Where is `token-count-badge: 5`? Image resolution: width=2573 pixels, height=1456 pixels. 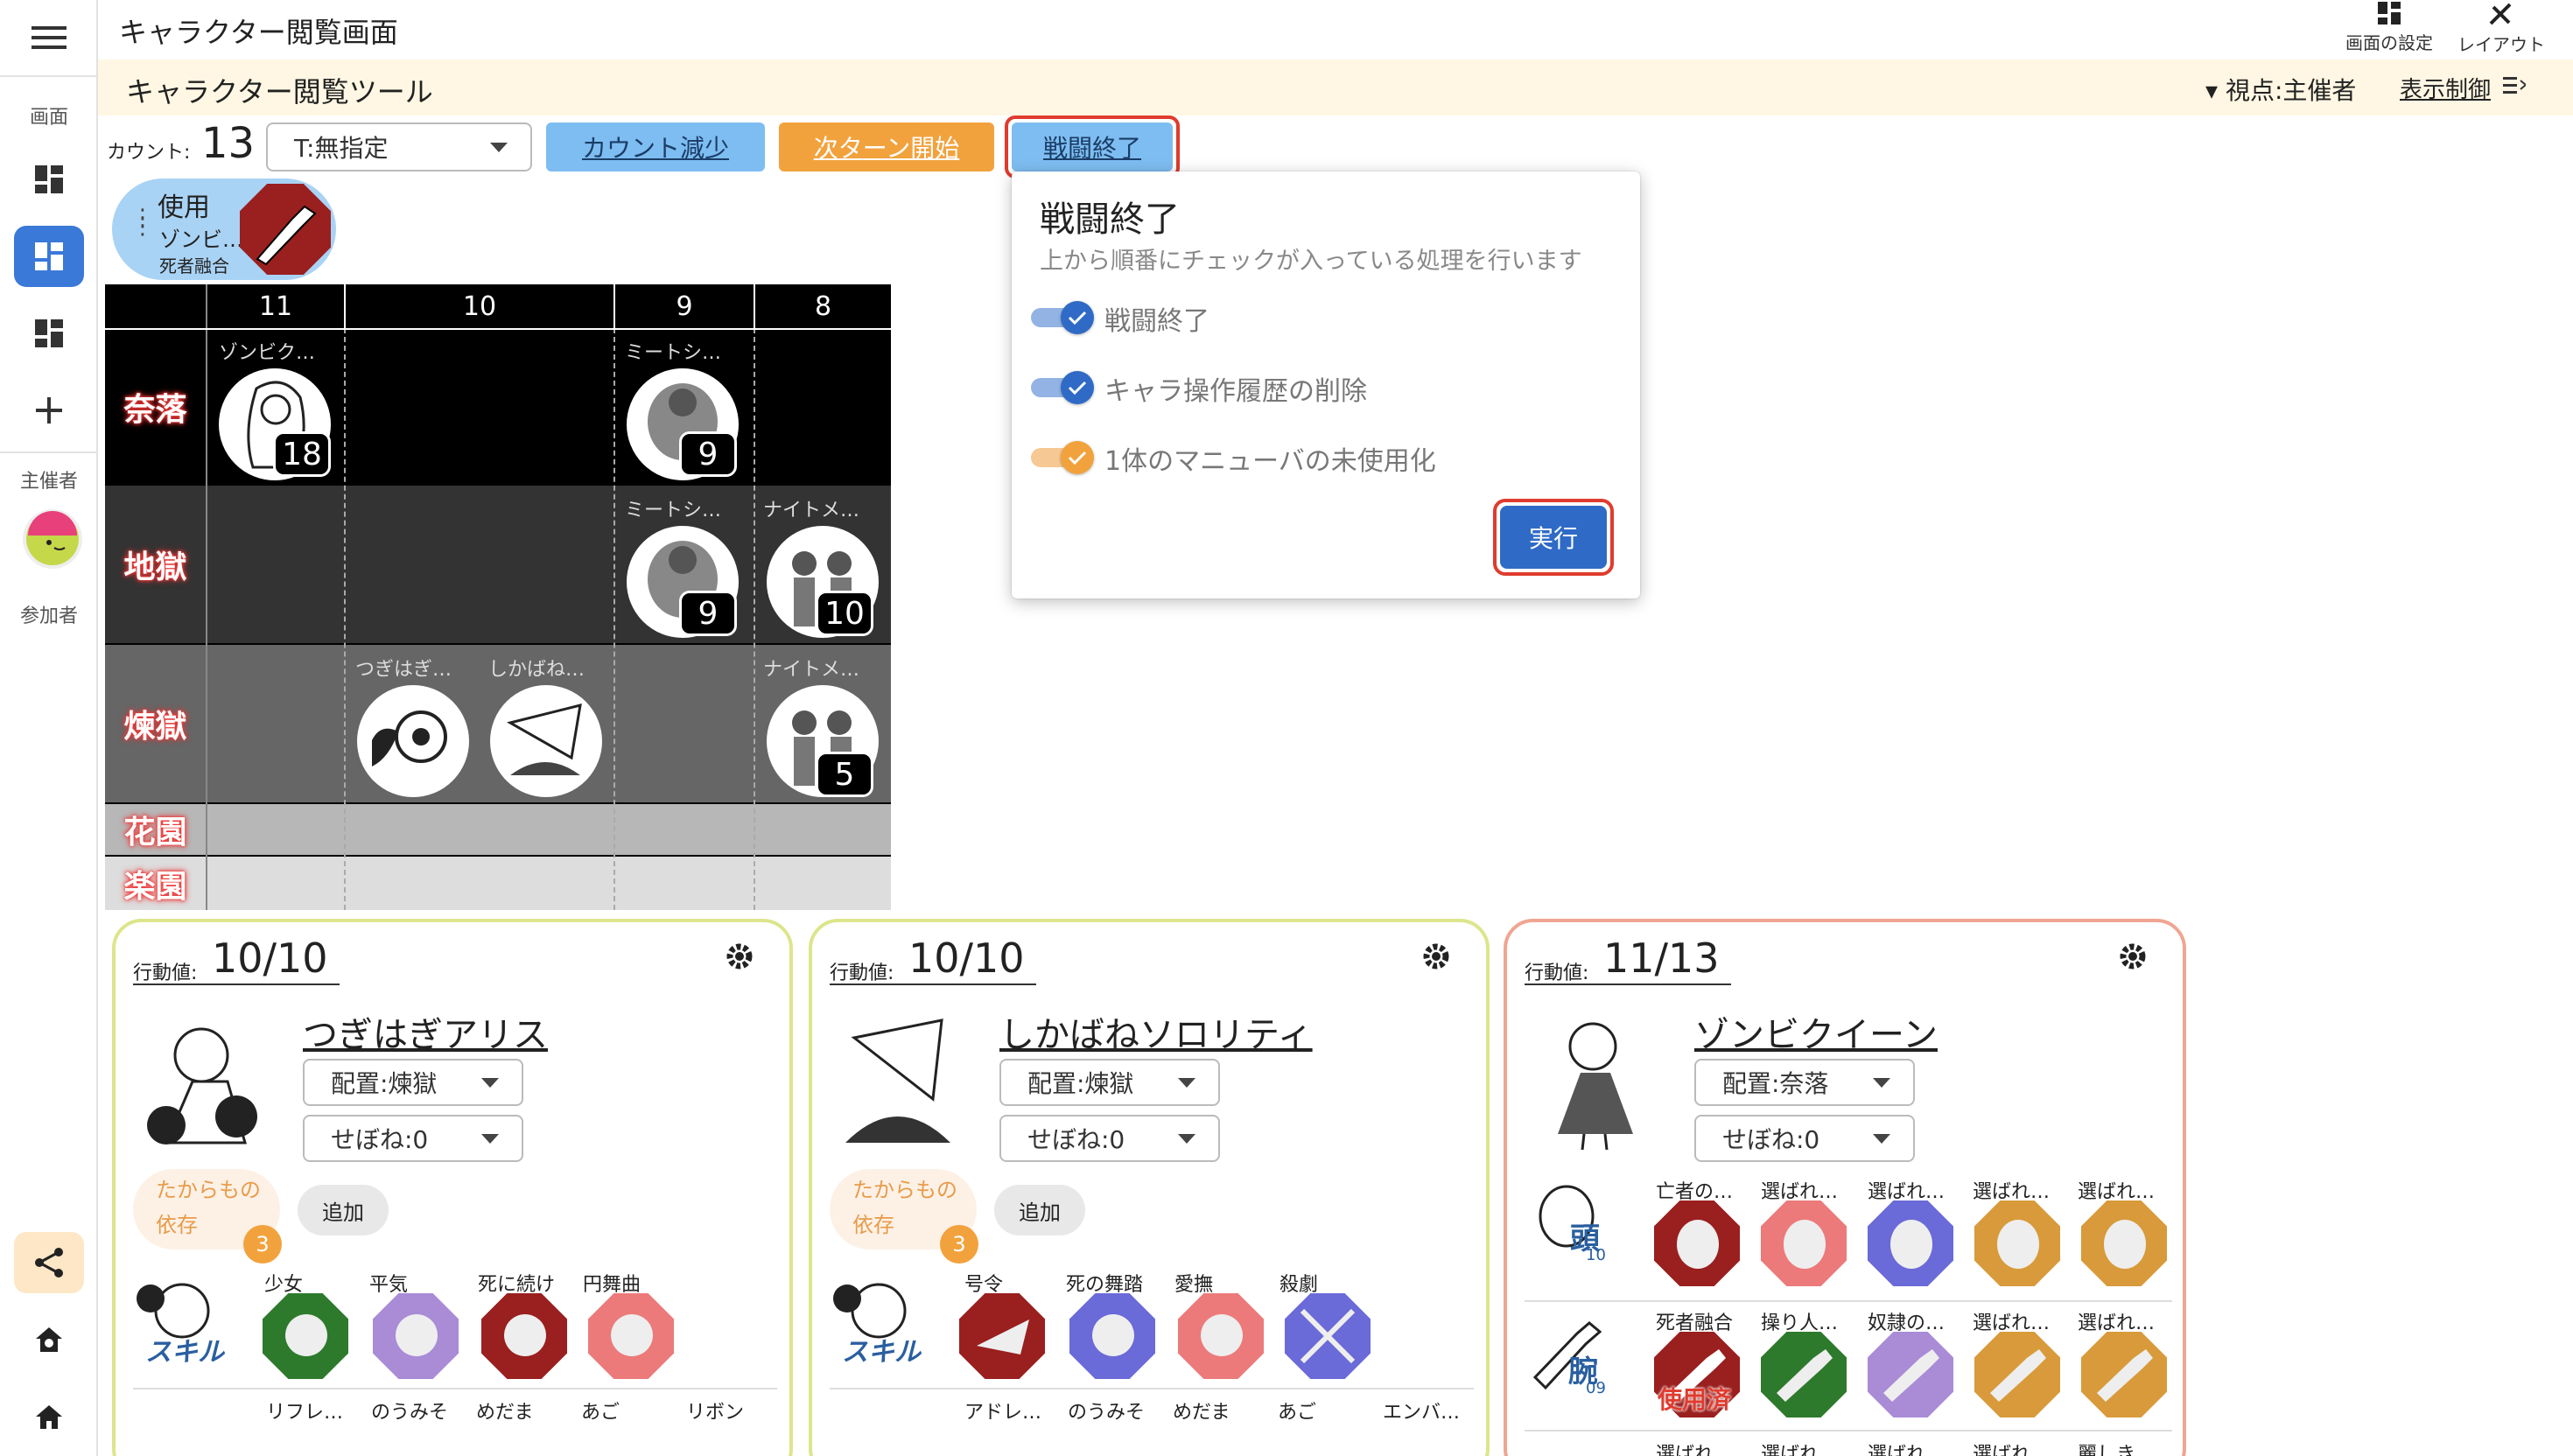
token-count-badge: 5 is located at coordinates (844, 774).